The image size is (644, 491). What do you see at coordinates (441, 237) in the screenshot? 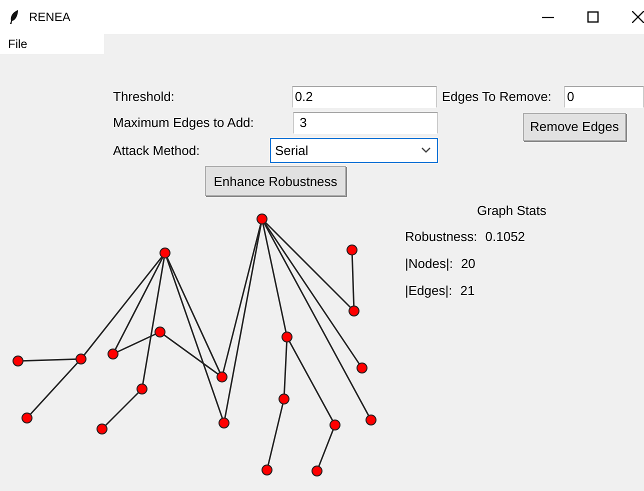
I see `stat-label: Robustness:` at bounding box center [441, 237].